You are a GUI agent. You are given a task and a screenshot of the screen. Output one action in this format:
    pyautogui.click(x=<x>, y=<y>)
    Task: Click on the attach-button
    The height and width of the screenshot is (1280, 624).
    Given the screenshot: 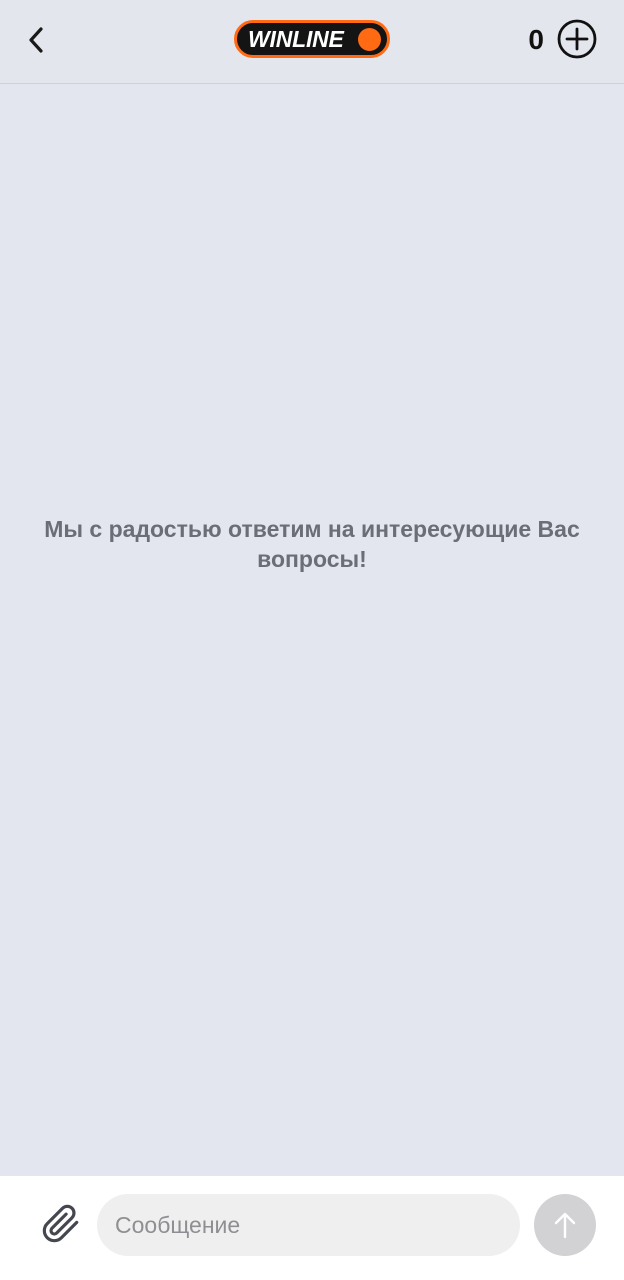 What is the action you would take?
    pyautogui.click(x=61, y=1224)
    